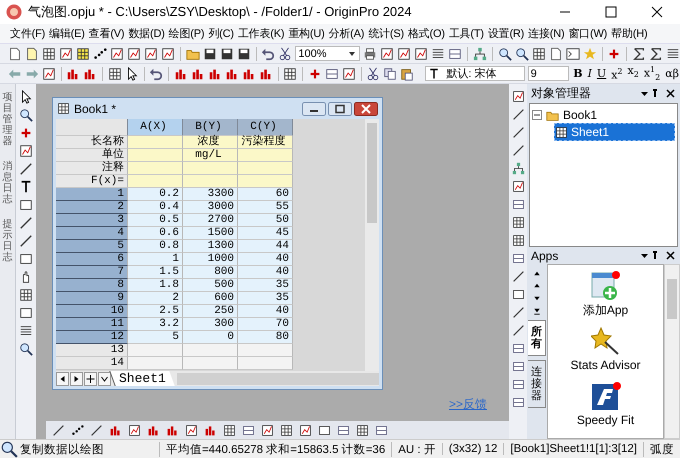  I want to click on apps-tab: 连接器, so click(537, 384).